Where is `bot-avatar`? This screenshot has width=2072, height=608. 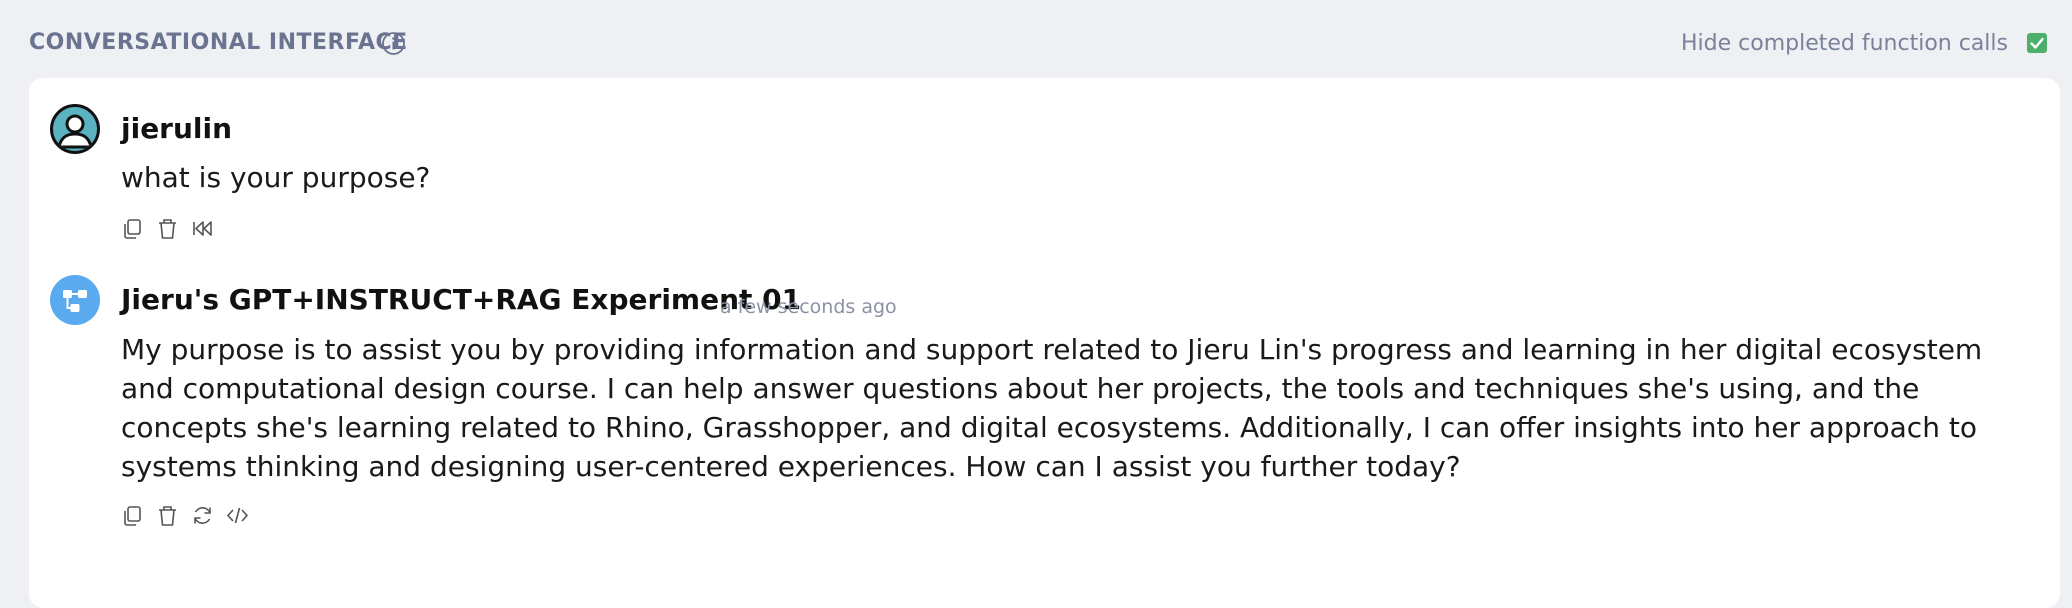
bot-avatar is located at coordinates (75, 300).